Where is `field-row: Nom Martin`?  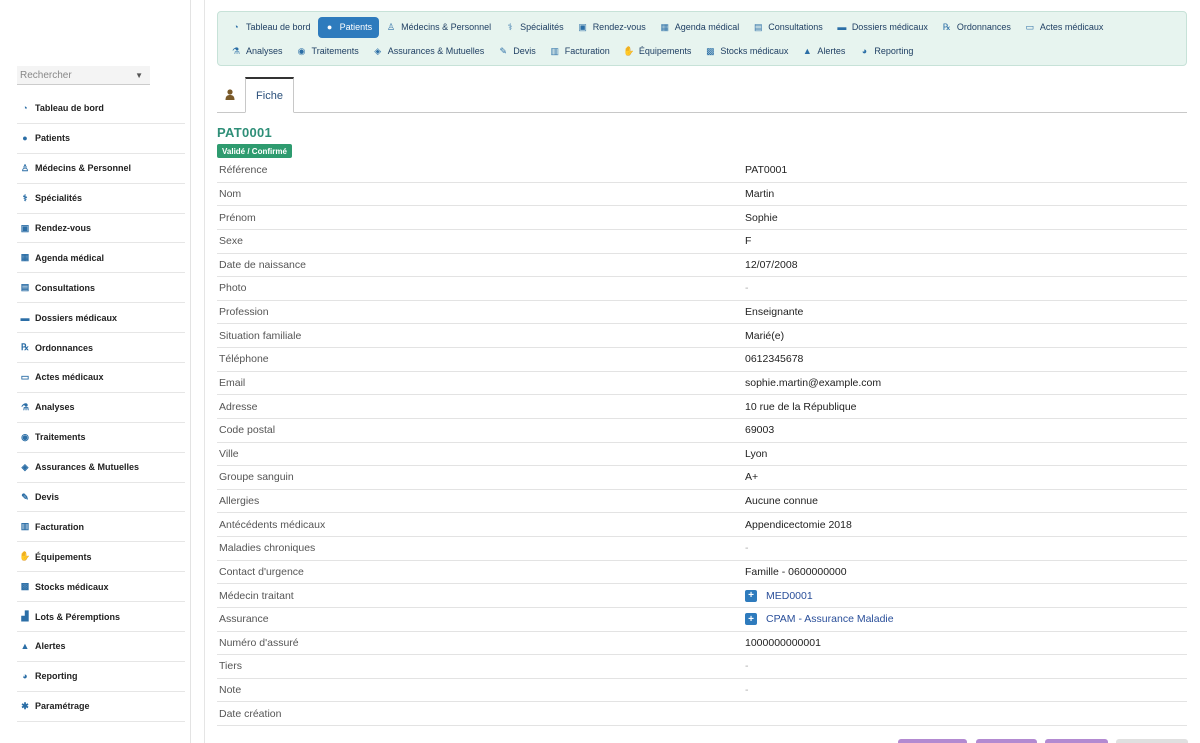
field-row: Nom Martin is located at coordinates (702, 195).